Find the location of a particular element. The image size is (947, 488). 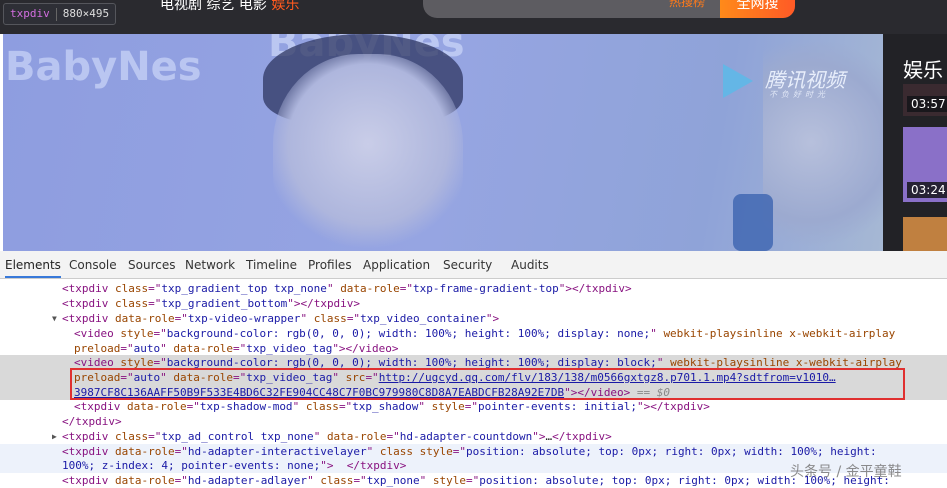

video-thumbnail is located at coordinates (925, 234).